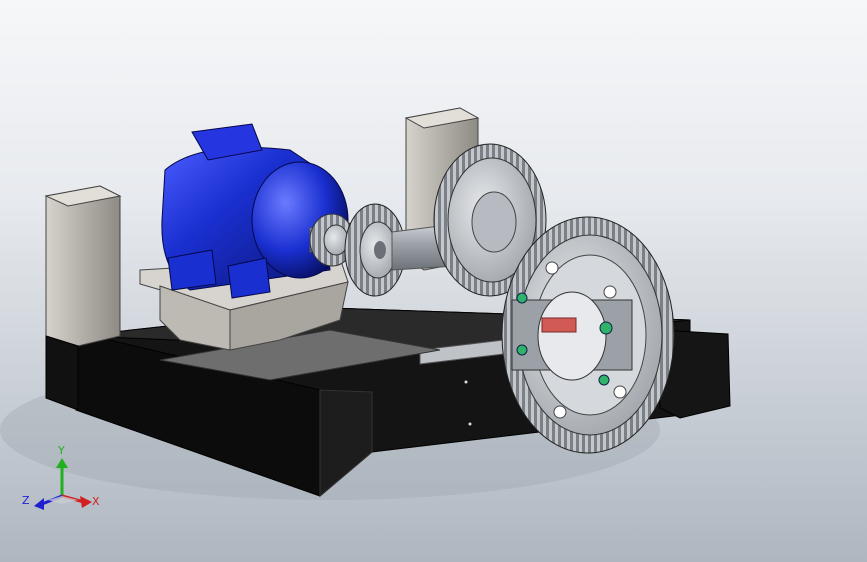 This screenshot has width=867, height=562. Describe the element at coordinates (559, 325) in the screenshot. I see `shaft-key` at that location.